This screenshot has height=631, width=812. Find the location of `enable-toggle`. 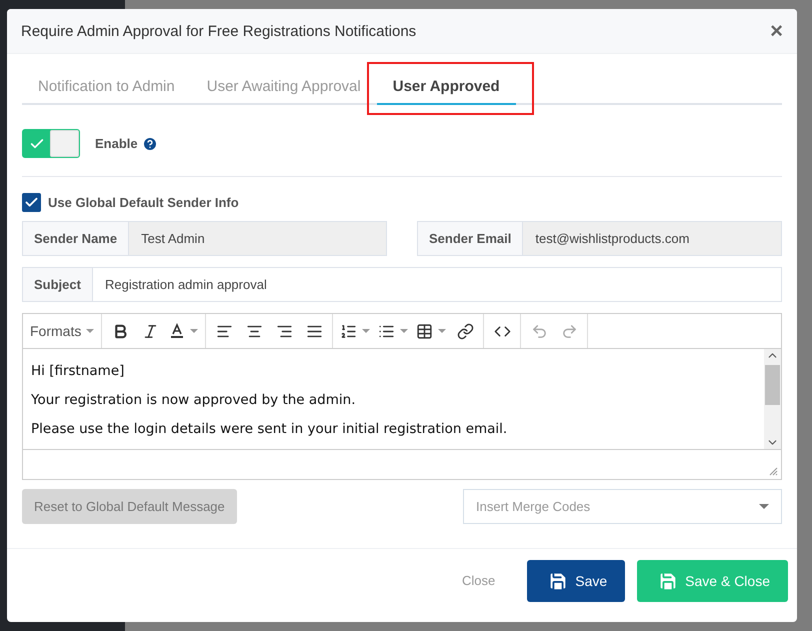

enable-toggle is located at coordinates (51, 143).